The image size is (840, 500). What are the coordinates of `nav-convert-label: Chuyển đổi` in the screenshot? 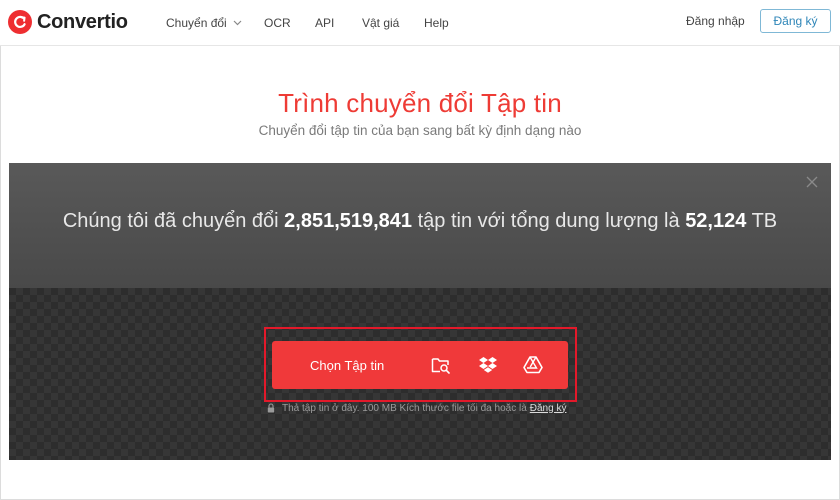 It's located at (196, 23).